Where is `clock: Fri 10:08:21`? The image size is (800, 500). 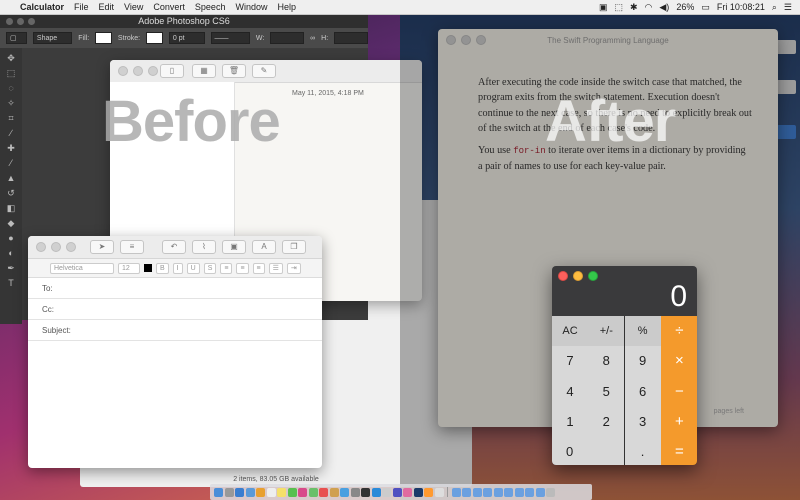
clock: Fri 10:08:21 is located at coordinates (741, 7).